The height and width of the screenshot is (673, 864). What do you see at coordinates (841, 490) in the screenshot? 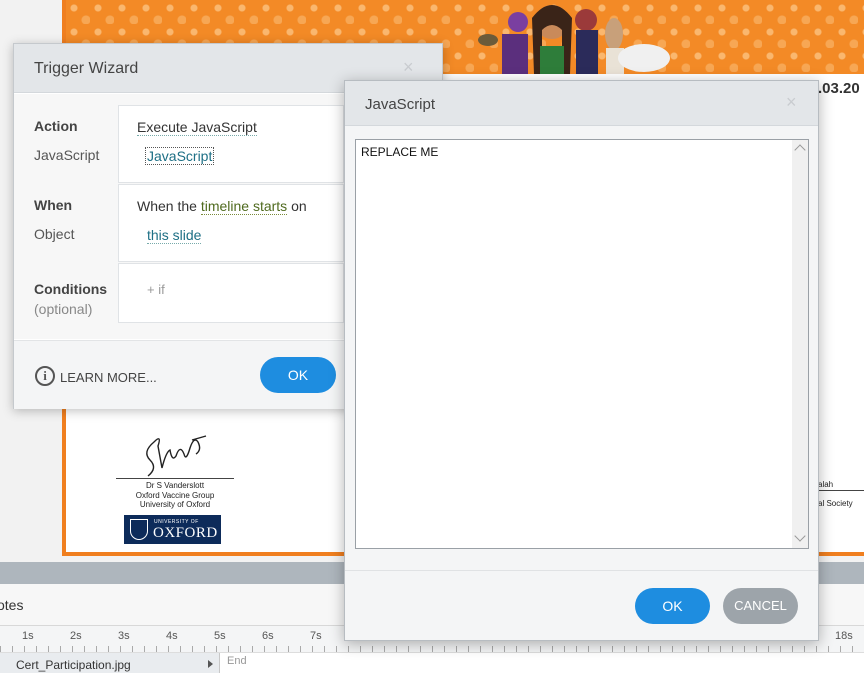
I see `right-signature-line` at bounding box center [841, 490].